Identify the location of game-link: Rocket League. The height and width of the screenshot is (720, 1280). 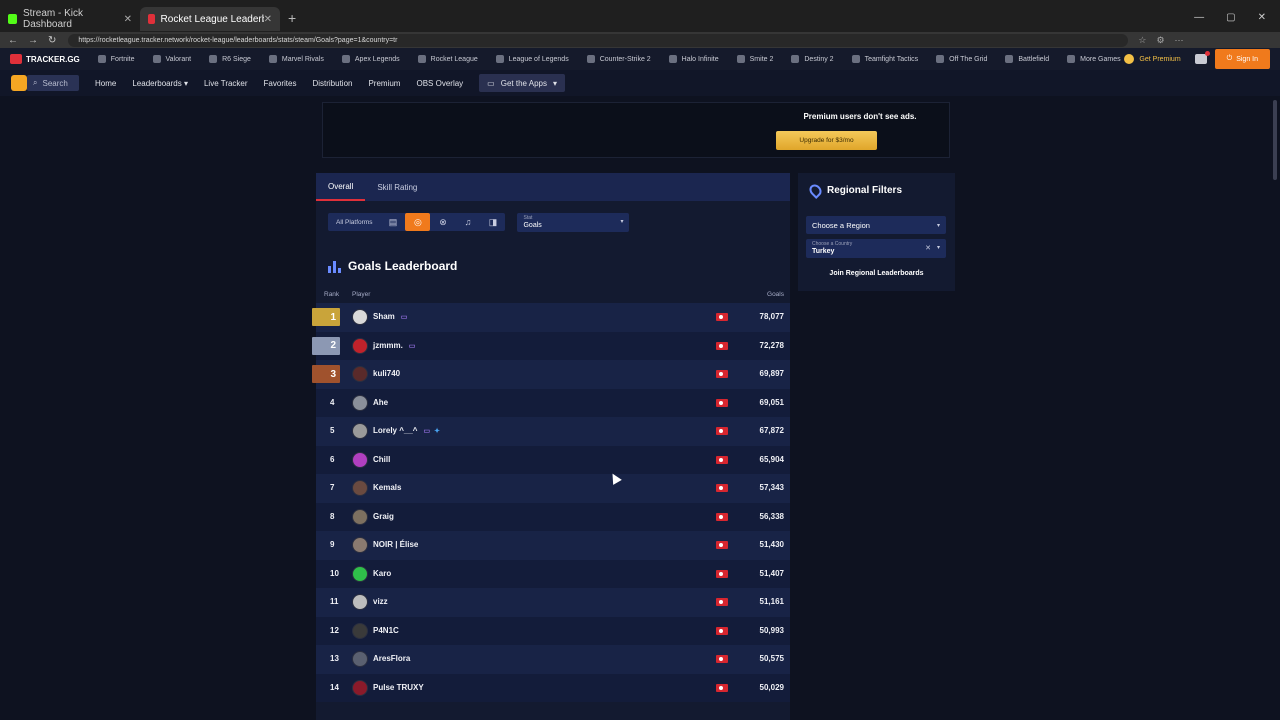
(447, 59).